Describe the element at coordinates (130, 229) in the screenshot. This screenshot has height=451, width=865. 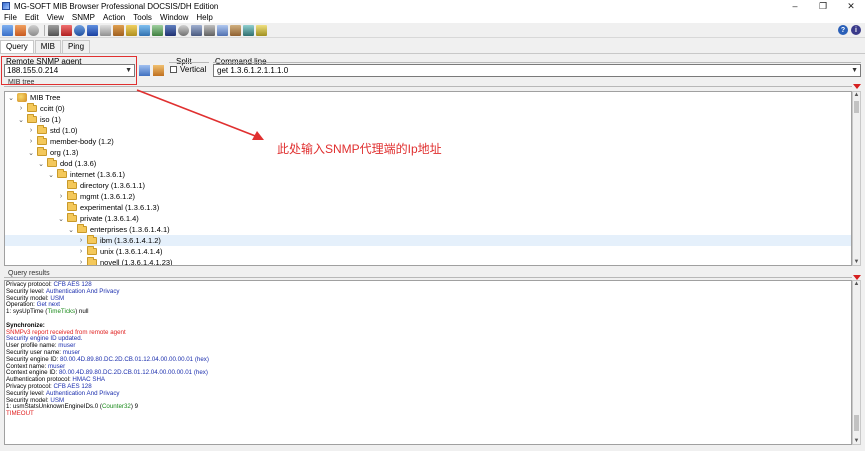
I see `tree-node-label: enterprises (1.3.6.1.4.1)` at that location.